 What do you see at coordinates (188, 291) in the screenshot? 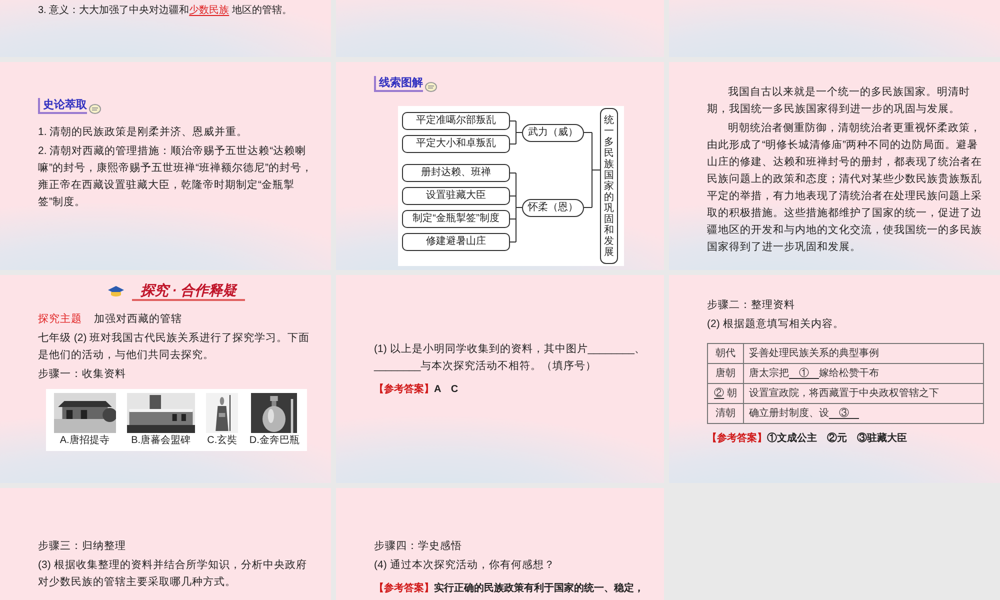
I see `banner-title: 探究 · 合作释疑` at bounding box center [188, 291].